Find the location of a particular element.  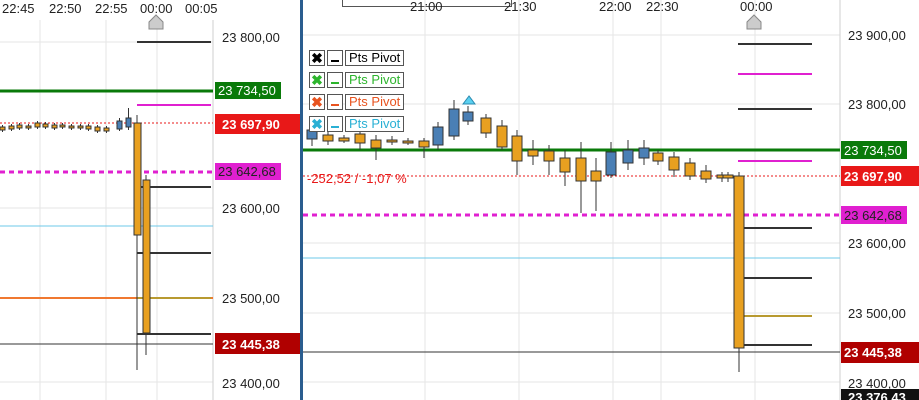

pivot-row-orange: ✖ Pts Pivot is located at coordinates (357, 102).